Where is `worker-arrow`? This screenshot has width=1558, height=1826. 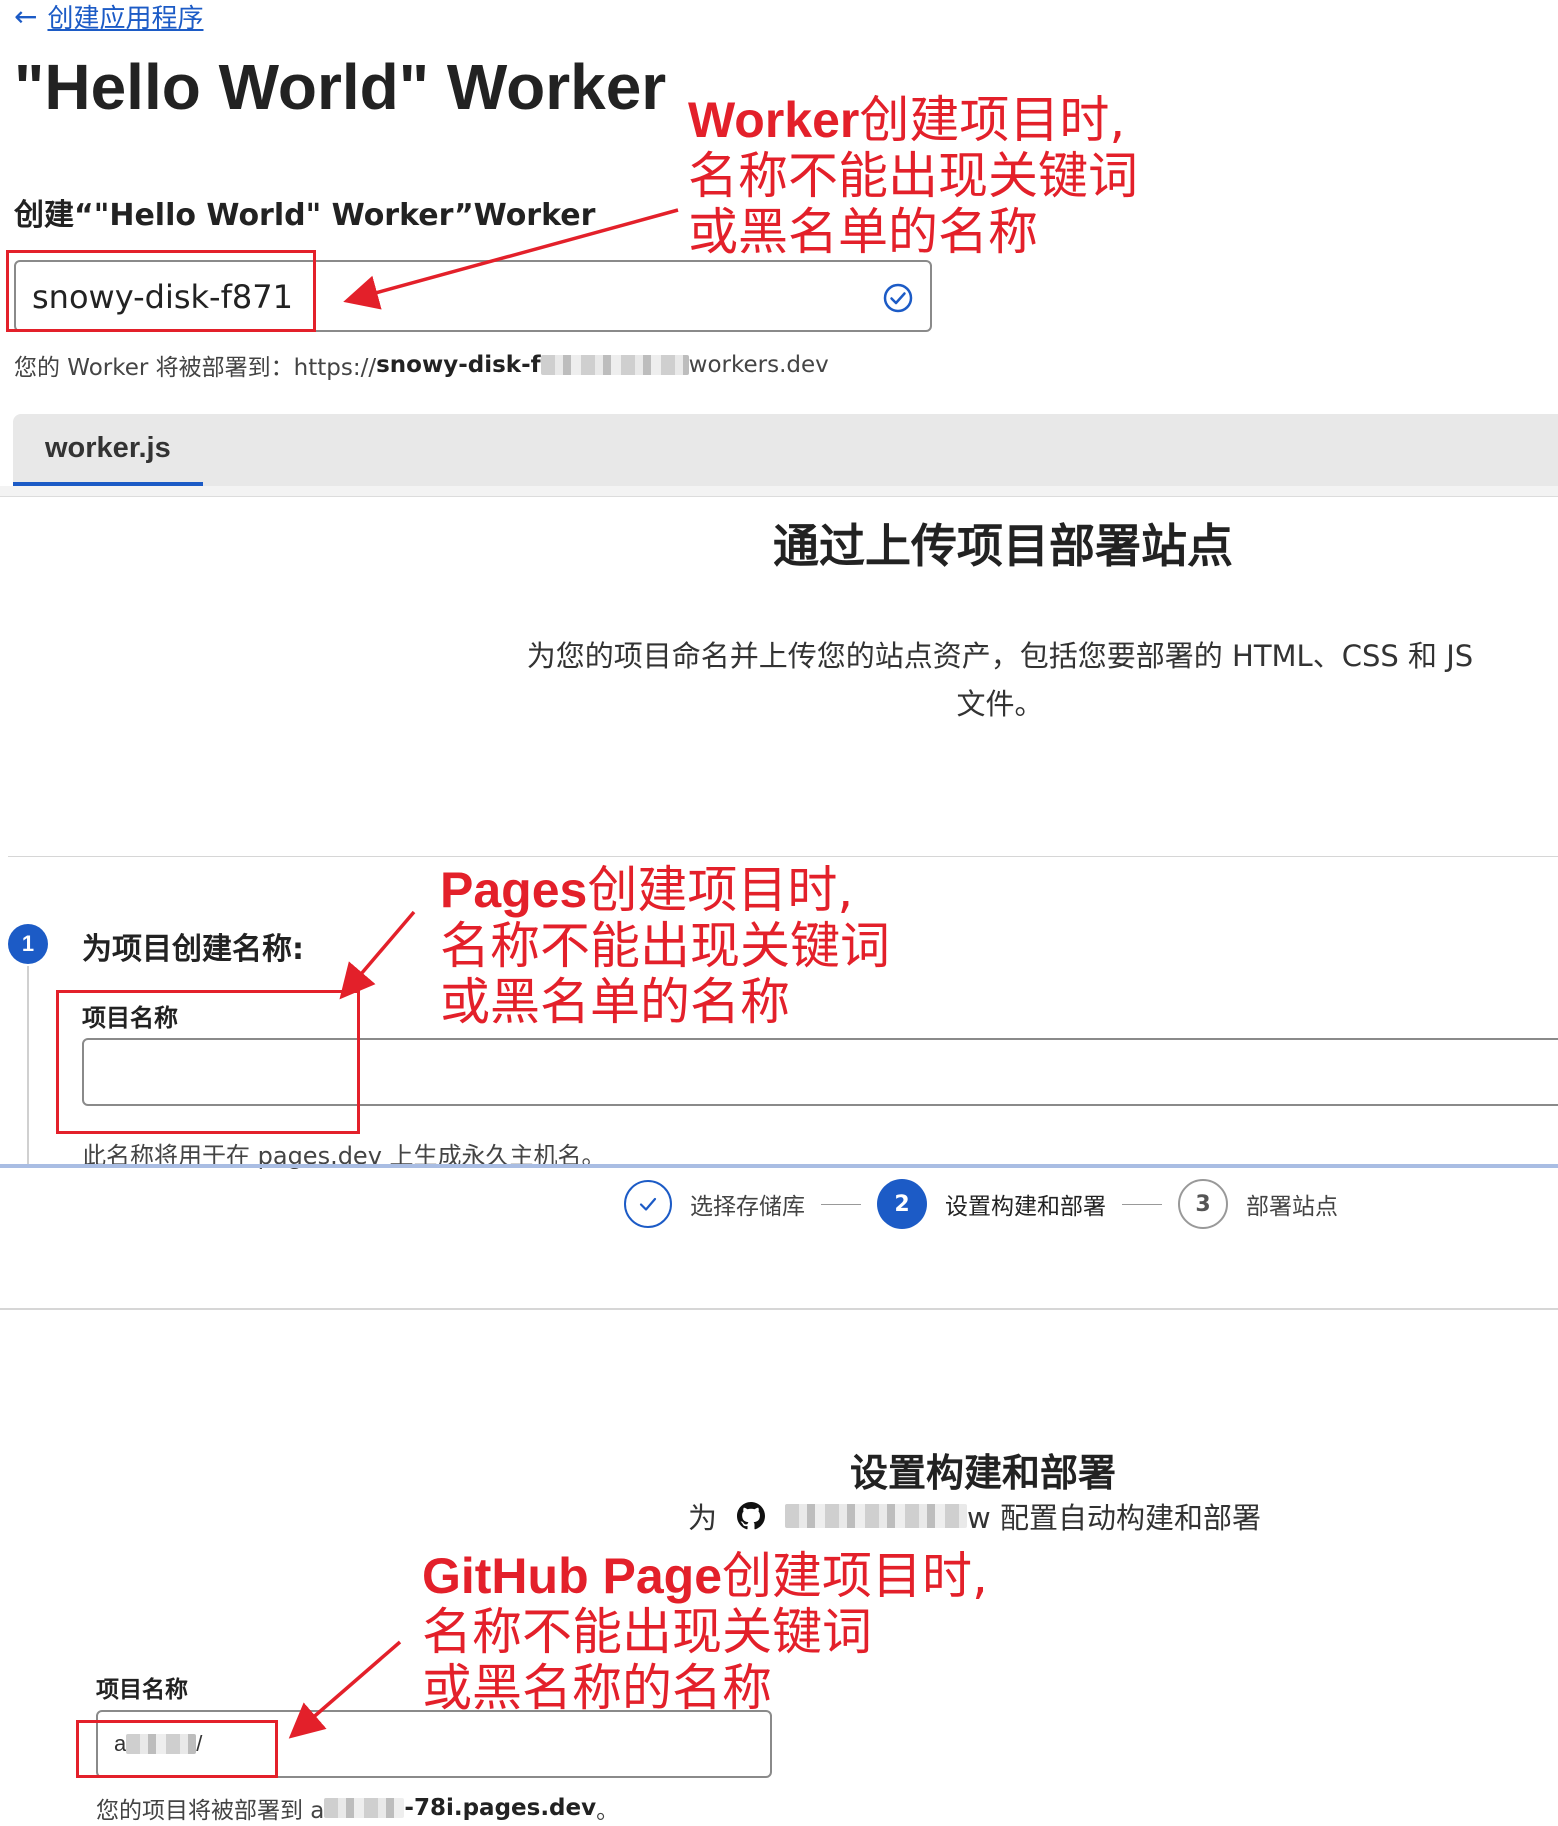 worker-arrow is located at coordinates (511, 259).